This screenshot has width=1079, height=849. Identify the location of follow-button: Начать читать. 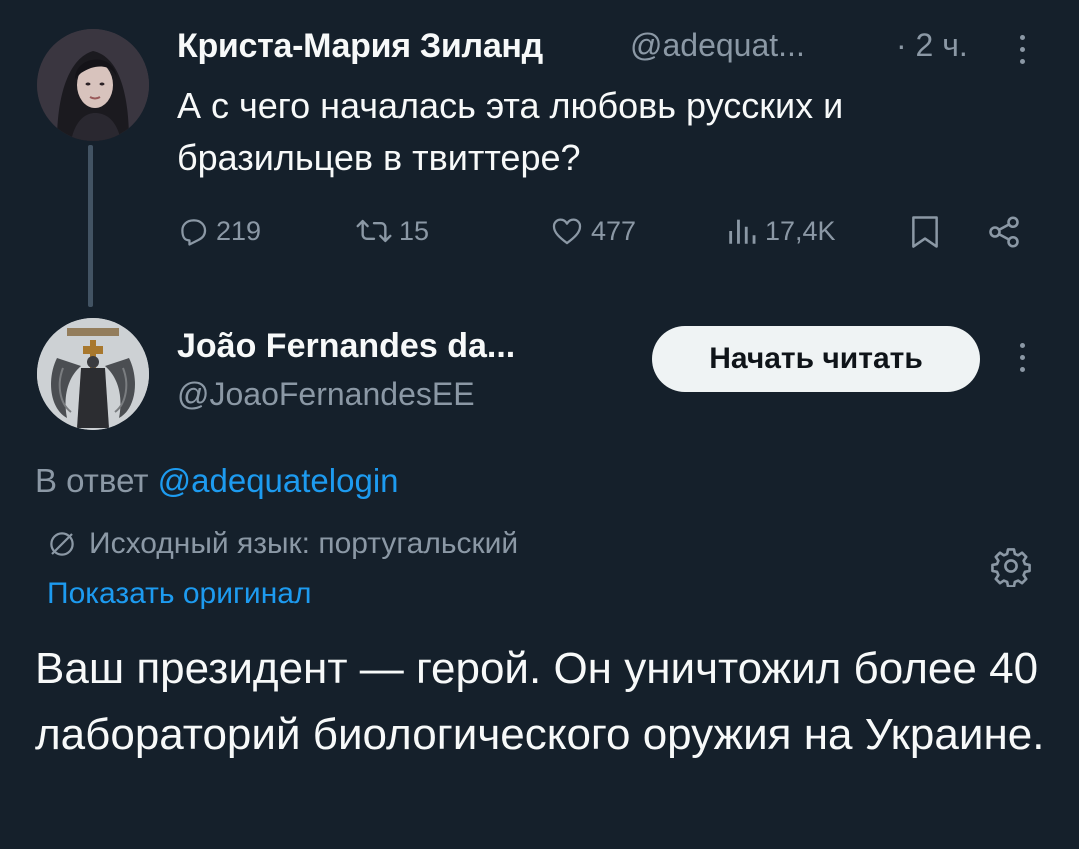
(816, 359).